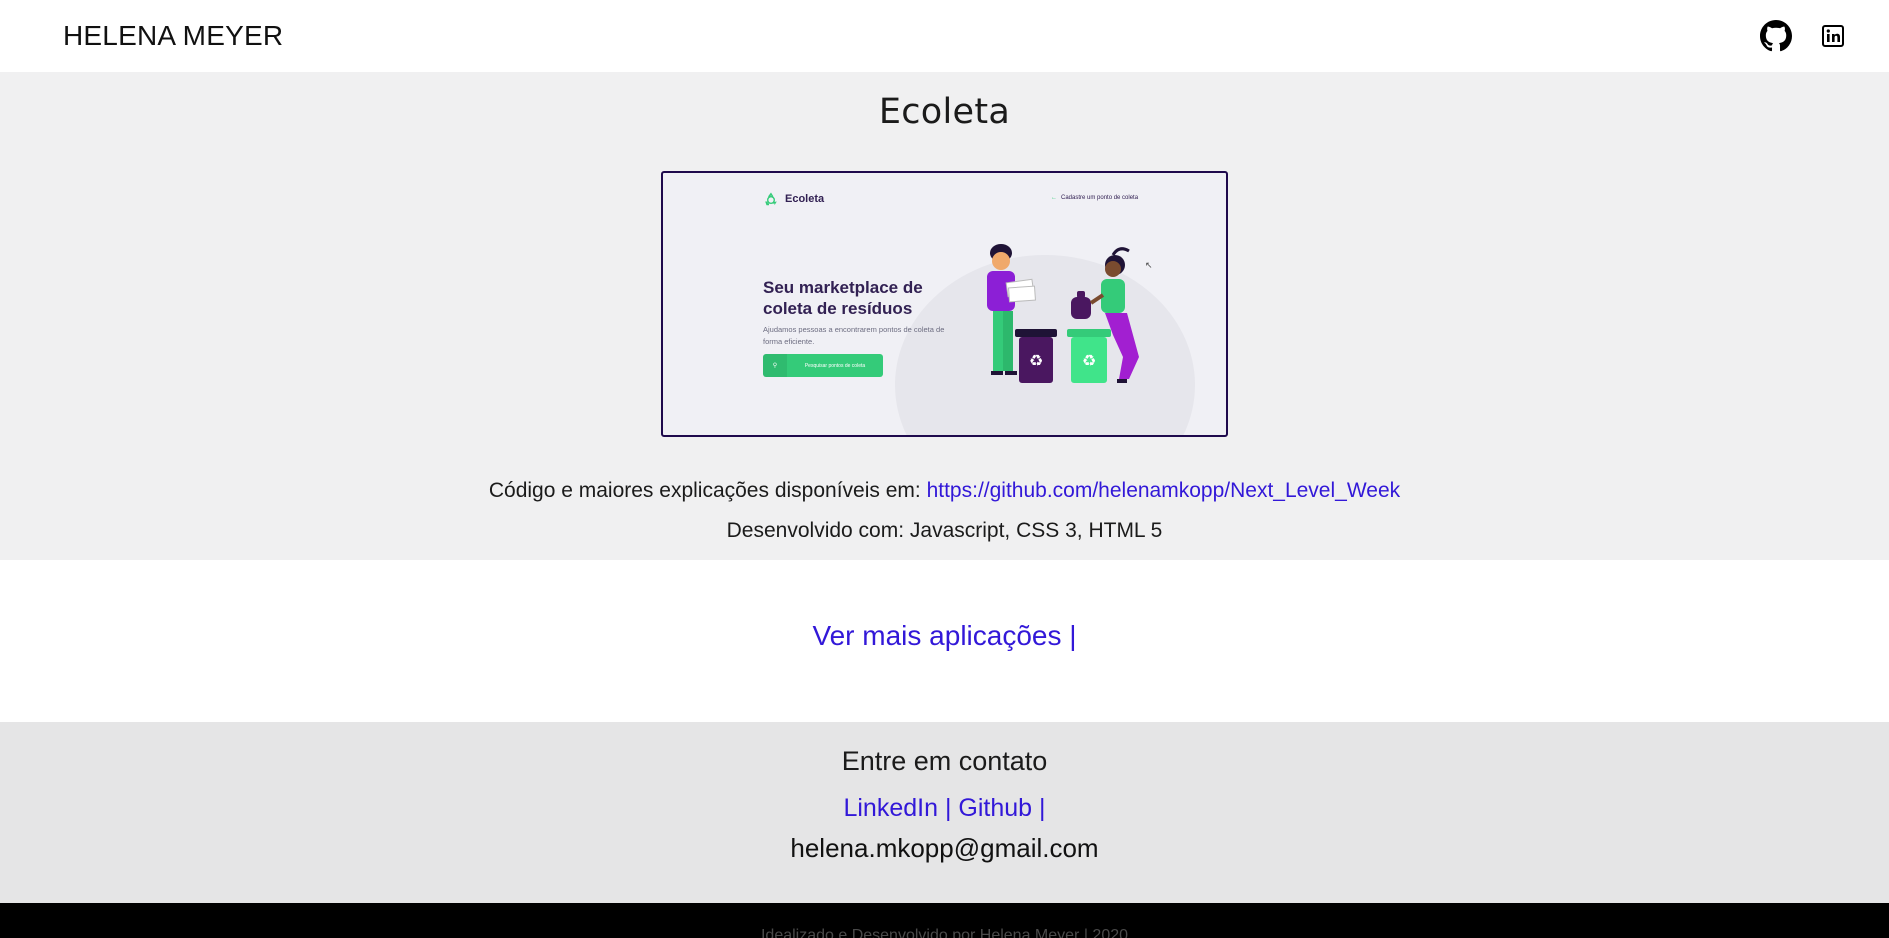 The height and width of the screenshot is (938, 1889). Describe the element at coordinates (835, 365) in the screenshot. I see `preview-search-button-label: Pesquisar pontos de coleta` at that location.